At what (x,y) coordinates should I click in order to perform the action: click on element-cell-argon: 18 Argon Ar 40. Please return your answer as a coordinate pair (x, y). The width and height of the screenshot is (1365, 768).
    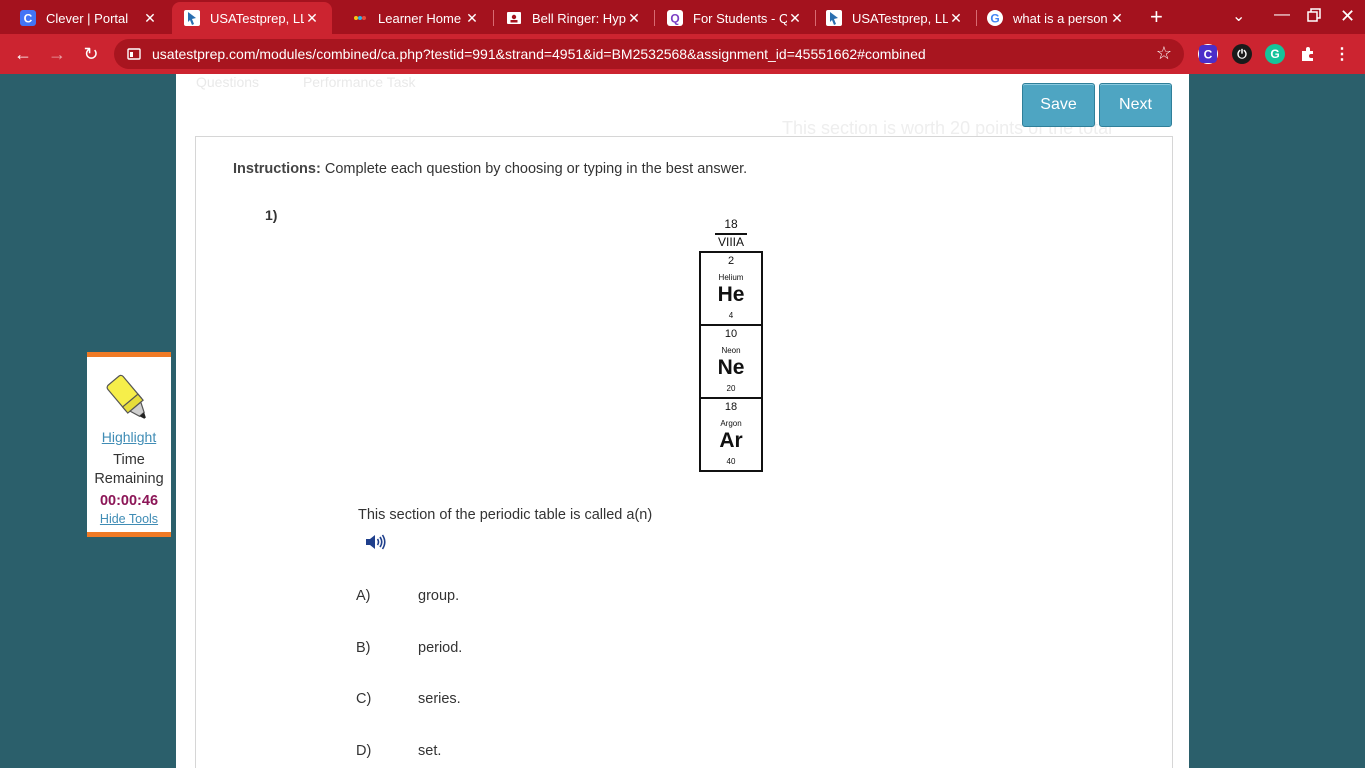
    Looking at the image, I should click on (731, 434).